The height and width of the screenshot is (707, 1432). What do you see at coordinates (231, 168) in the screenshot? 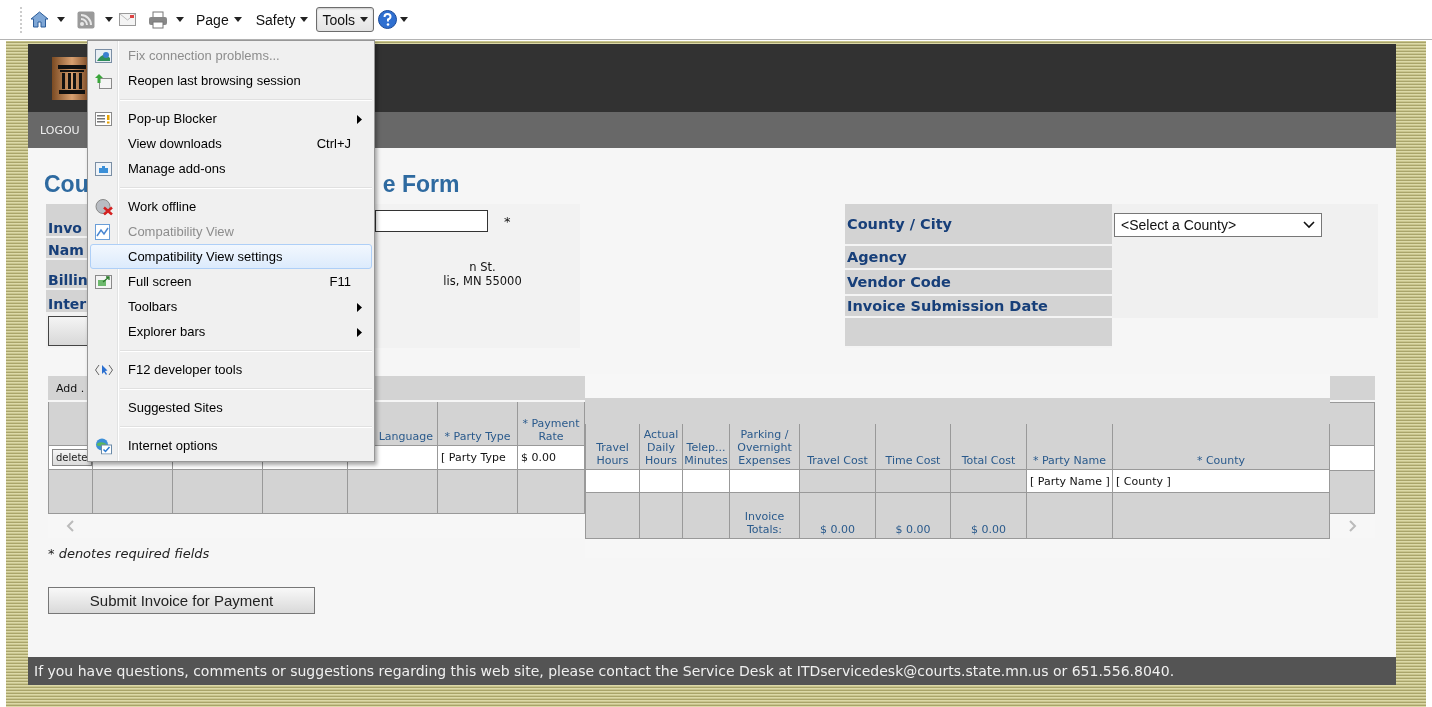
I see `menu-item: Manage add-ons` at bounding box center [231, 168].